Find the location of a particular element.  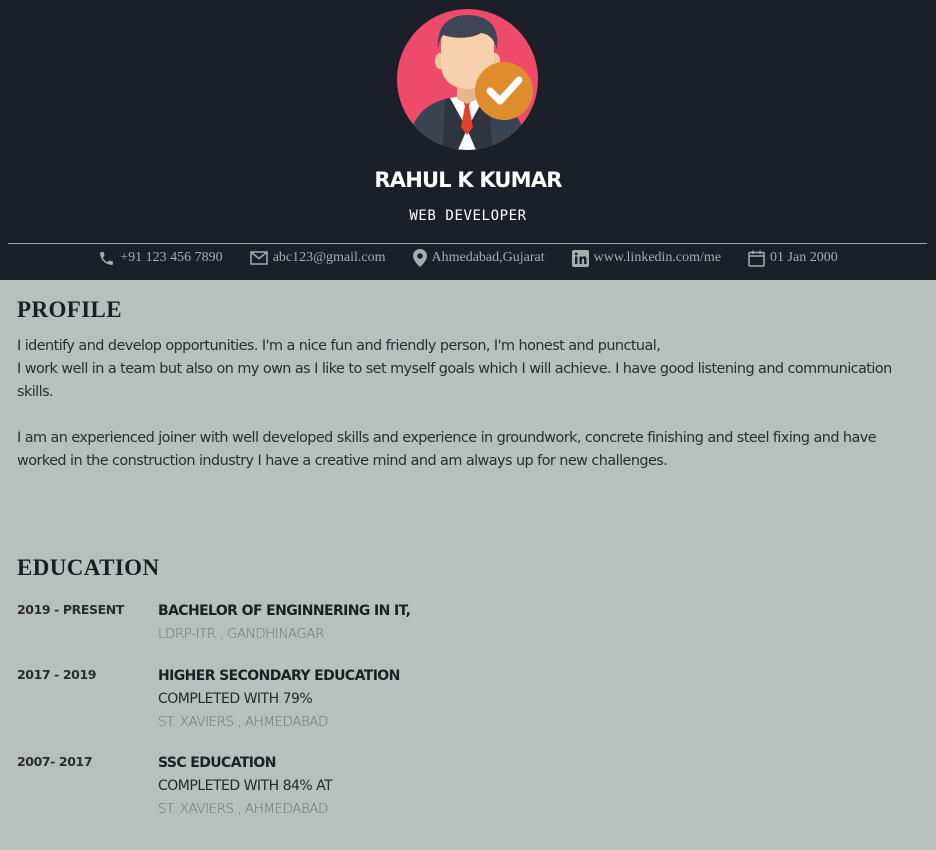

map-pin-icon is located at coordinates (419, 258).